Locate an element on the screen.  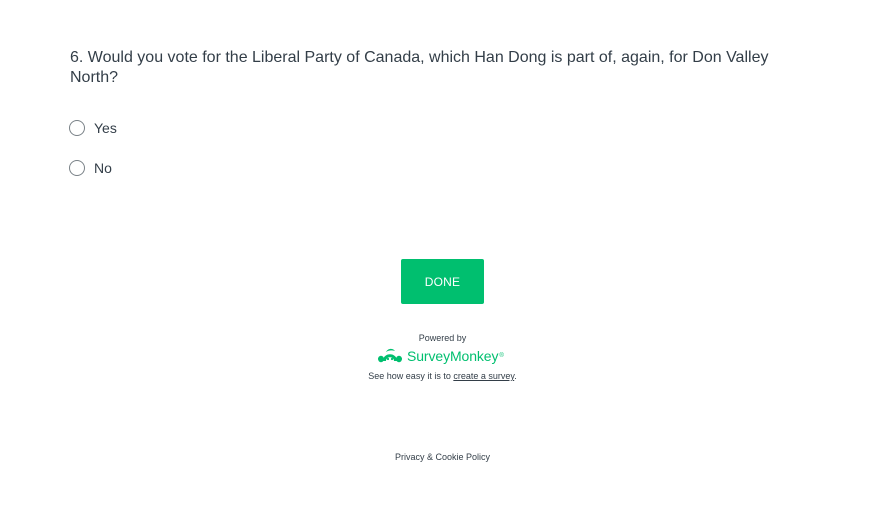
trademark-symbol: ® is located at coordinates (501, 356).